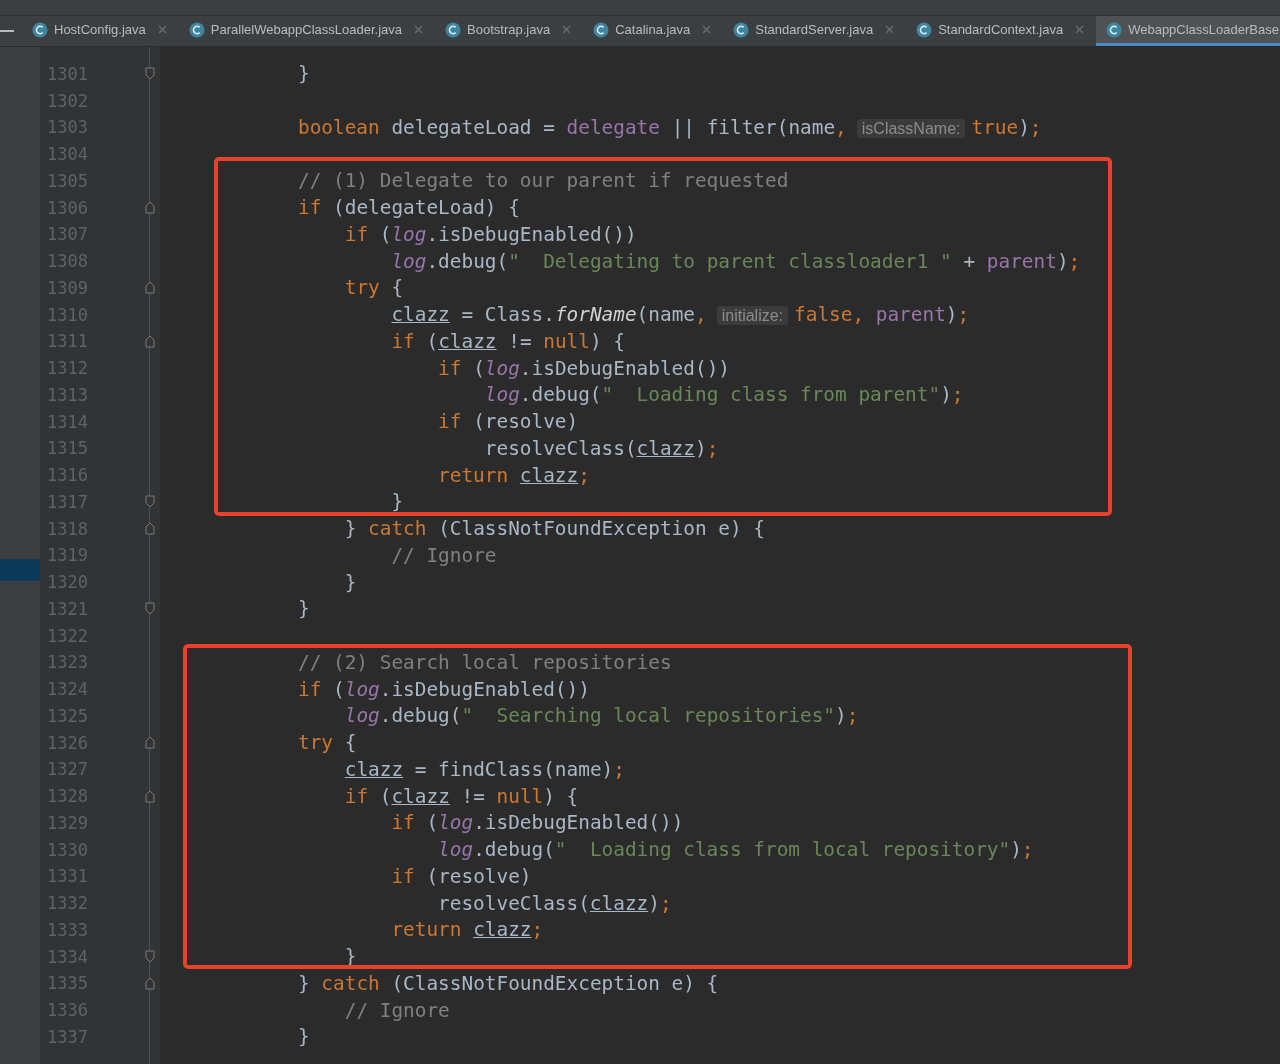 This screenshot has height=1064, width=1280. What do you see at coordinates (100, 31) in the screenshot?
I see `editor-tab: HostConfig.java` at bounding box center [100, 31].